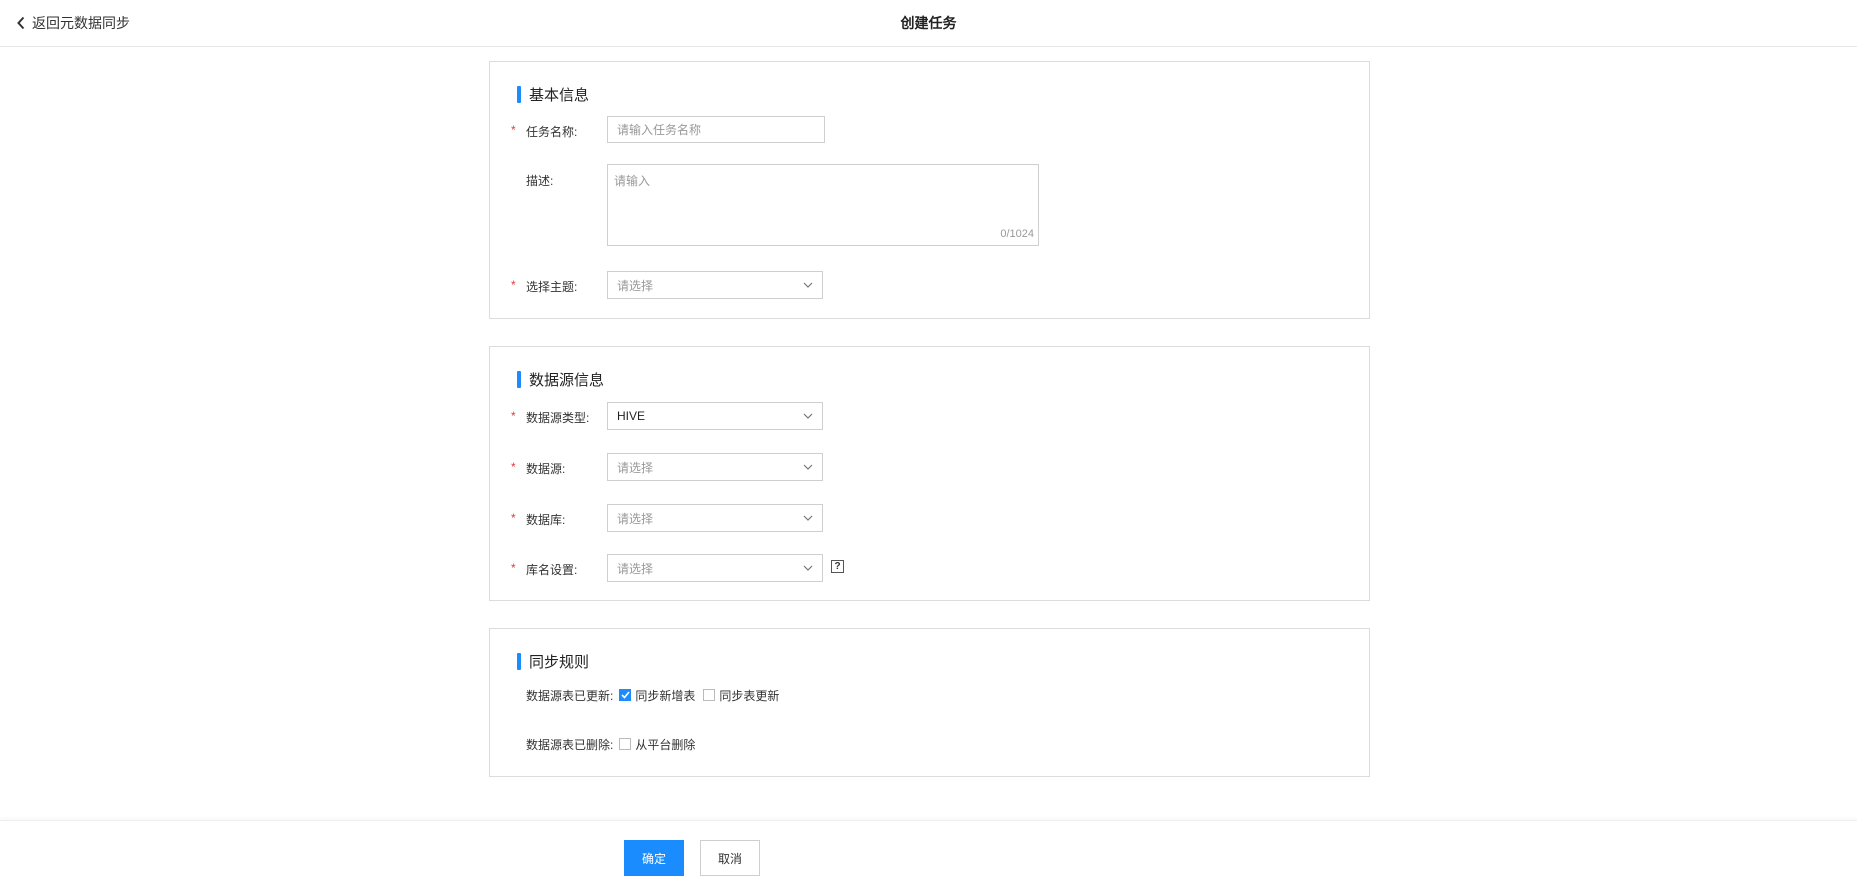 The width and height of the screenshot is (1857, 890). What do you see at coordinates (567, 380) in the screenshot?
I see `datasource-title: 数据源信息` at bounding box center [567, 380].